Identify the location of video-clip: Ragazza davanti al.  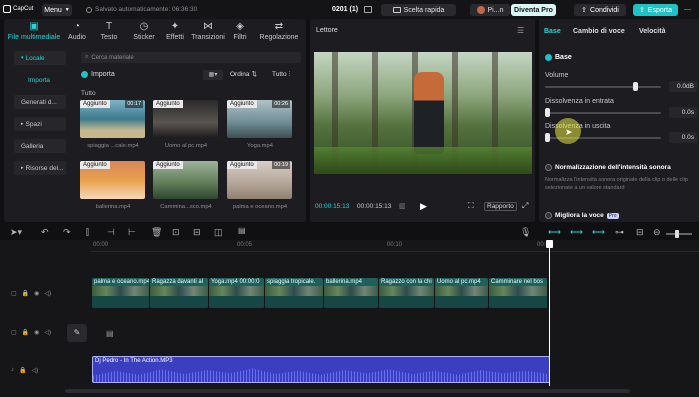
(179, 293).